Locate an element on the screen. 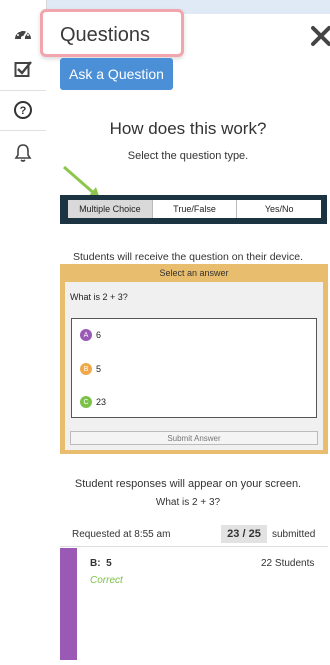  result-color-bar is located at coordinates (68, 604).